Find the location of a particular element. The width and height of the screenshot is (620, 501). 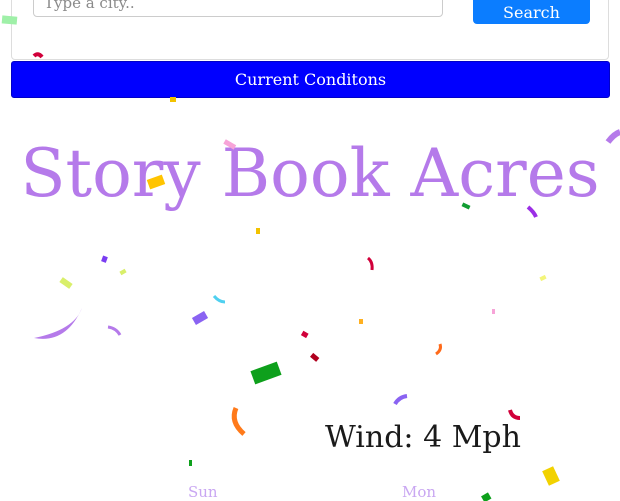

wind-readout: Wind: 4 Mph is located at coordinates (423, 437).